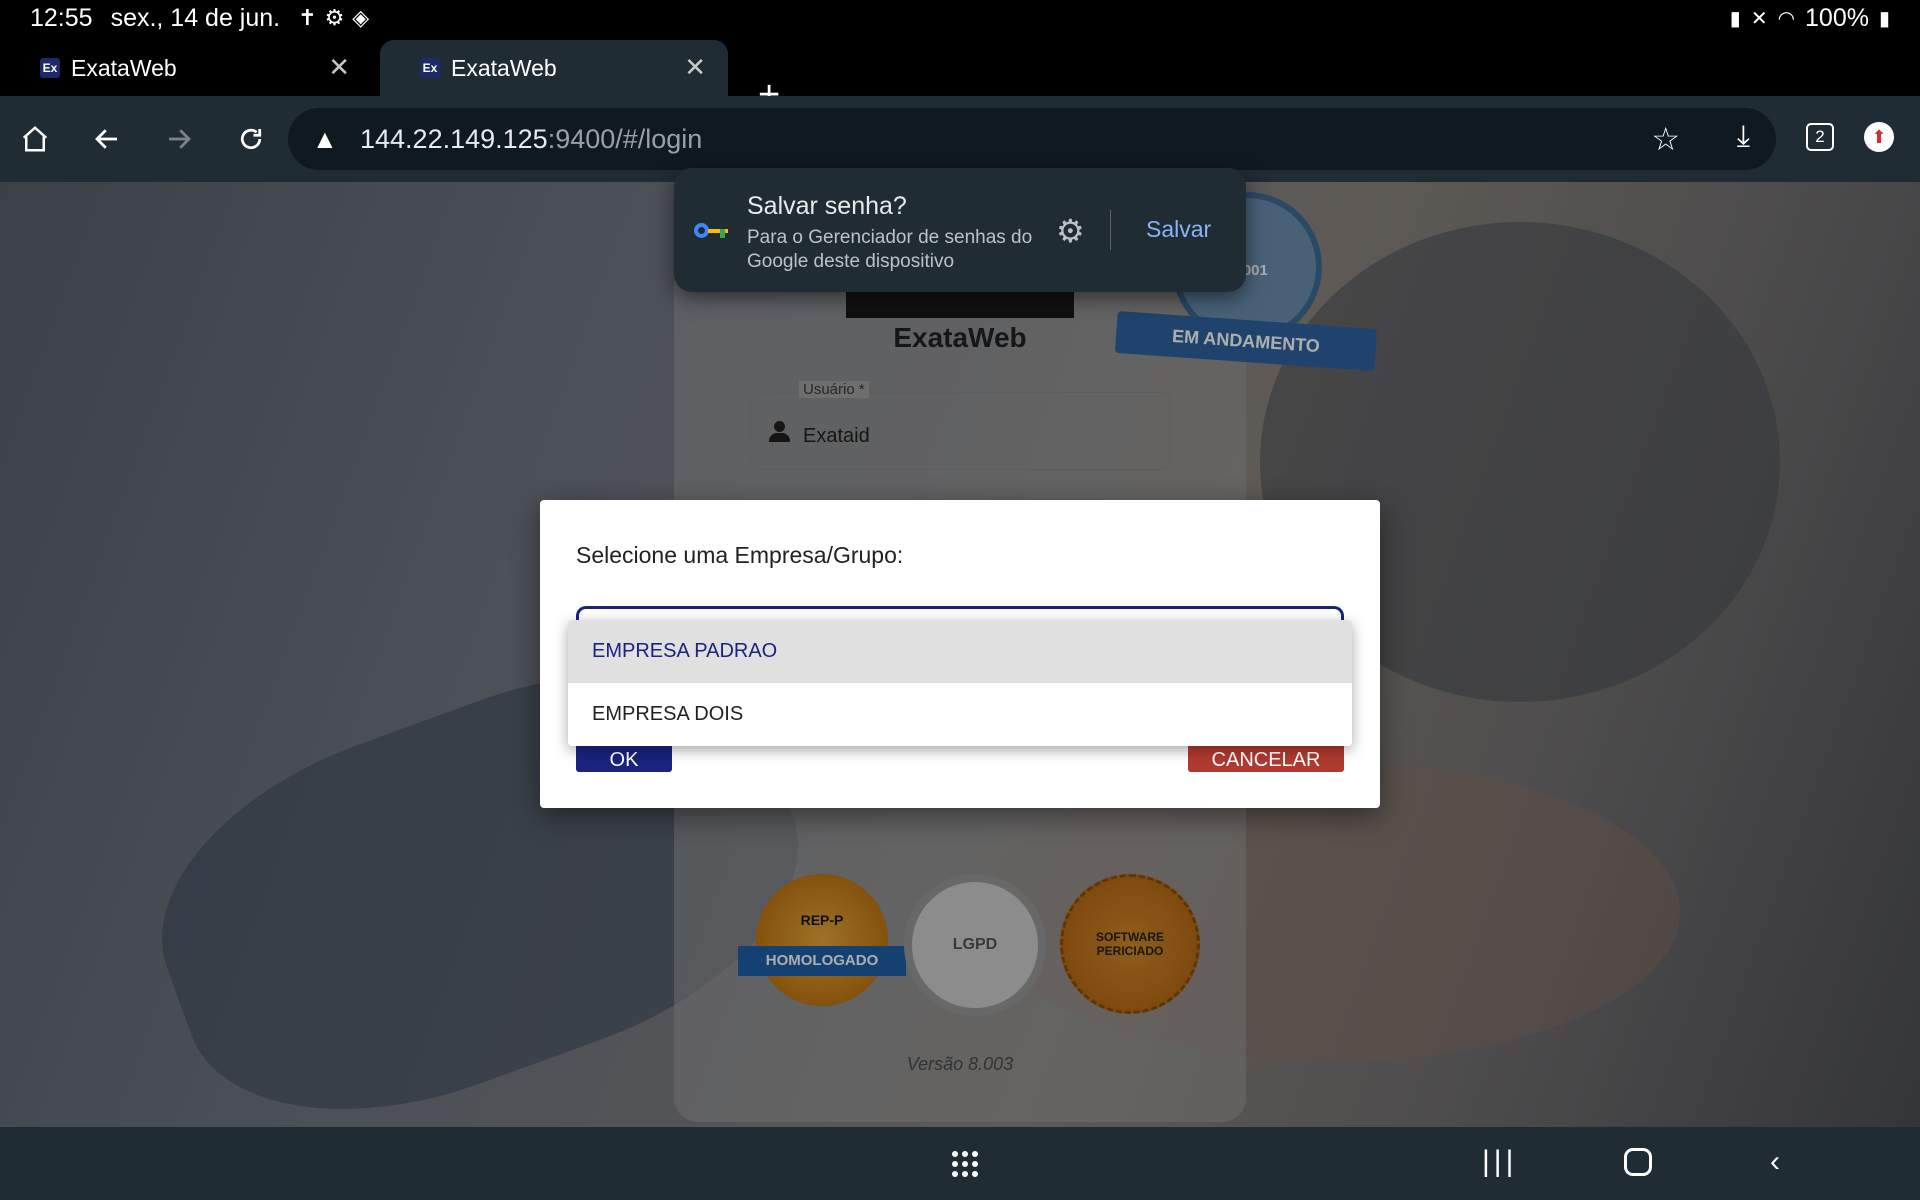 This screenshot has height=1200, width=1920. What do you see at coordinates (1032, 139) in the screenshot?
I see `address-bar: ▲ 144.22.149.125:9400/#/login ☆ ⤓` at bounding box center [1032, 139].